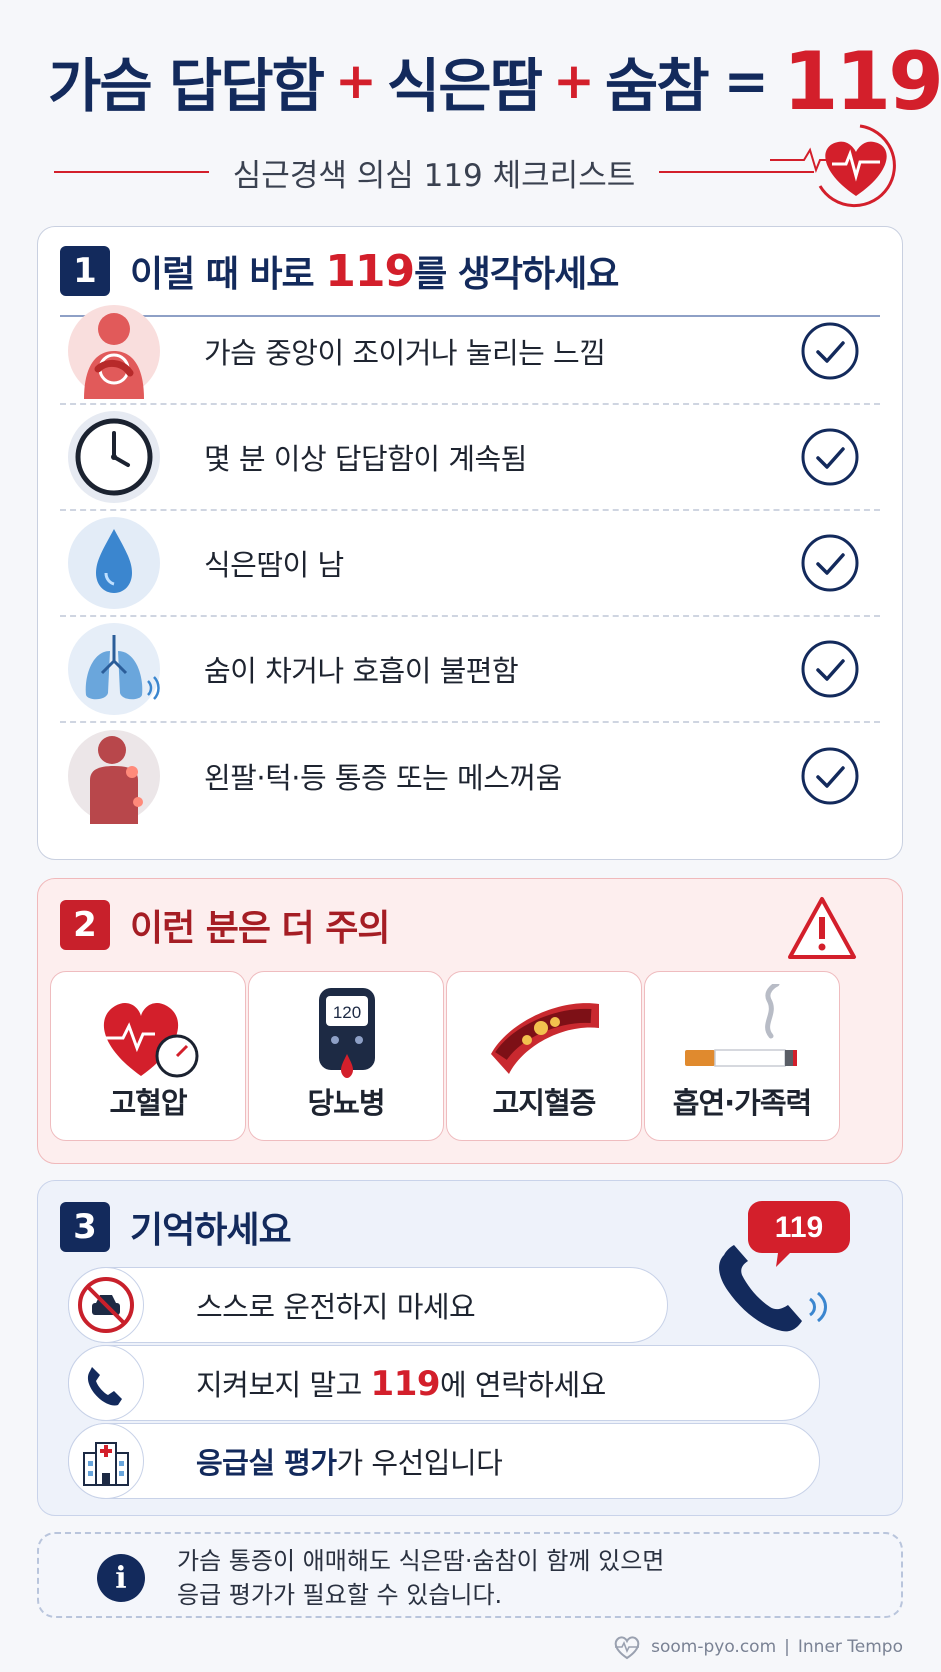 This screenshot has height=1672, width=941. I want to click on symptom-text: 왼팔·턱·등 통증 또는 메스꺼움, so click(383, 778).